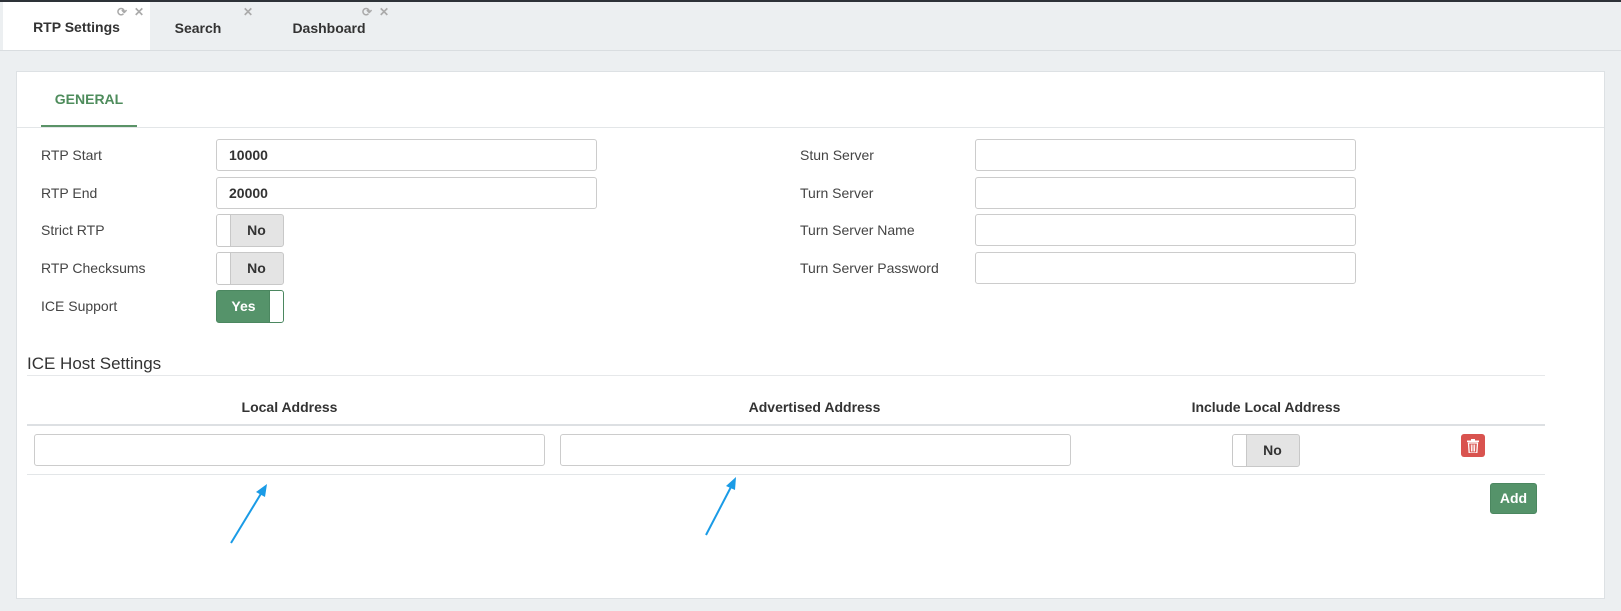  I want to click on table-header-divider, so click(786, 425).